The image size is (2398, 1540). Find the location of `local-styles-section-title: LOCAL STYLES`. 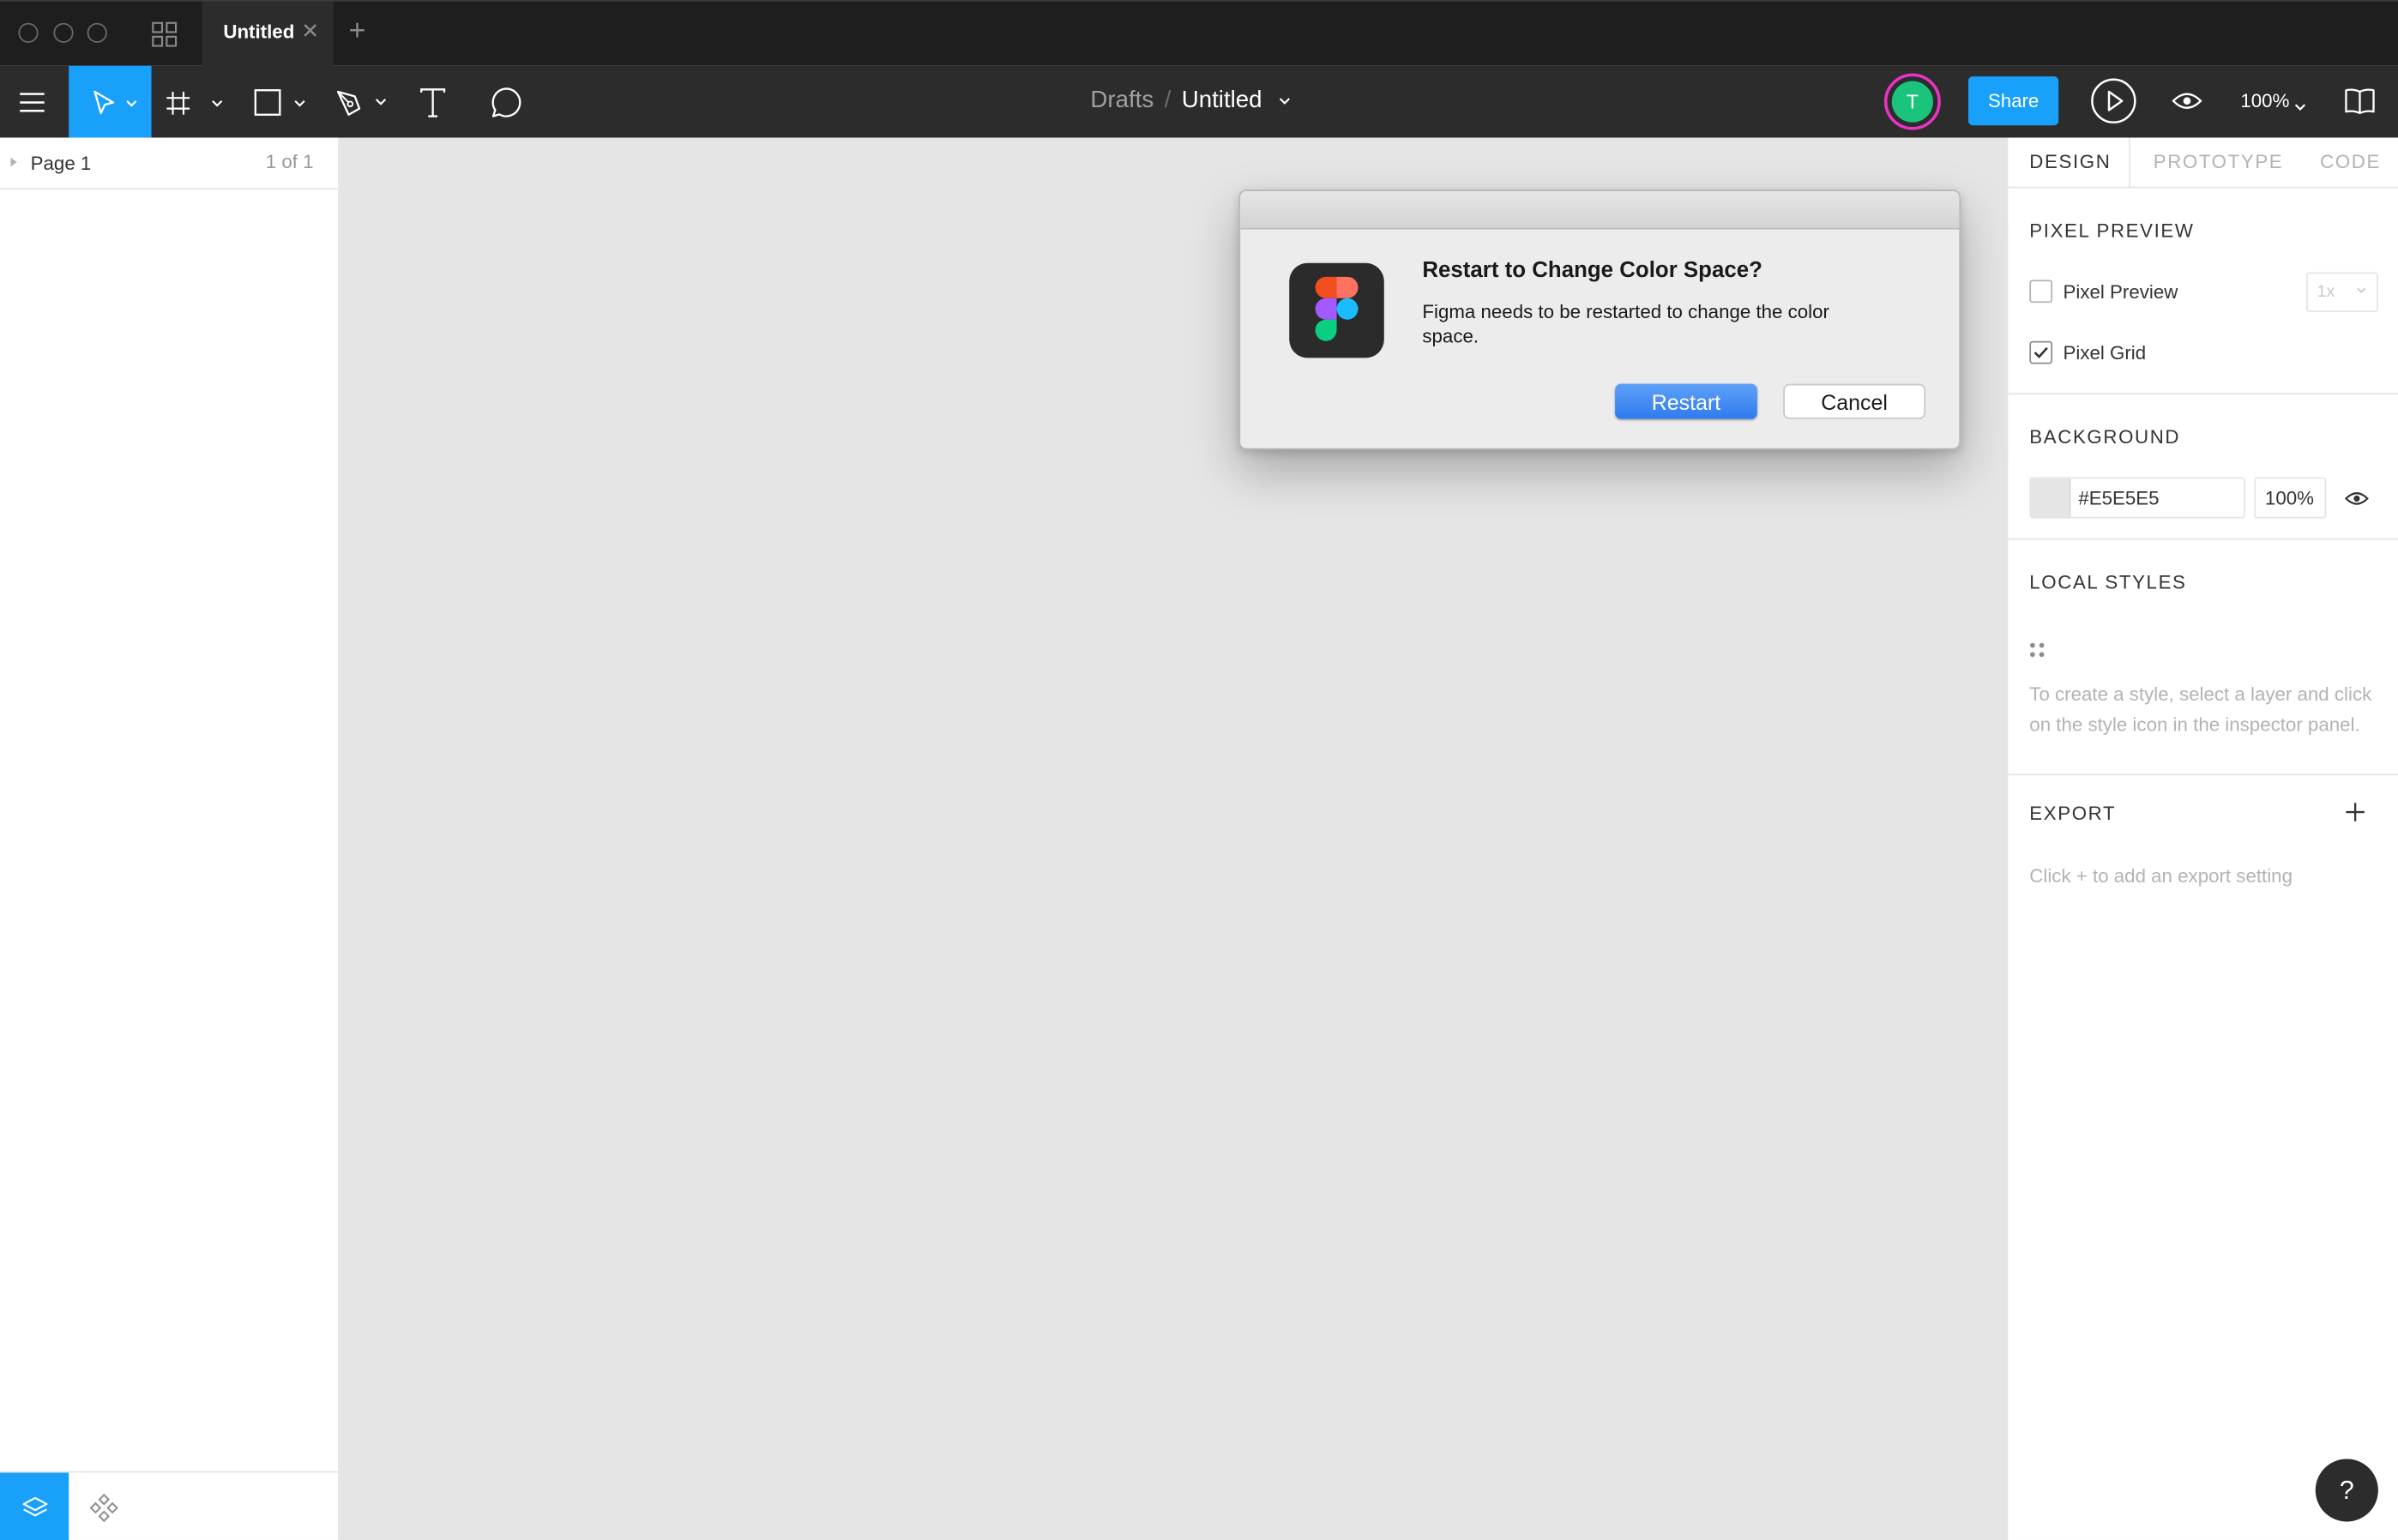

local-styles-section-title: LOCAL STYLES is located at coordinates (2108, 582).